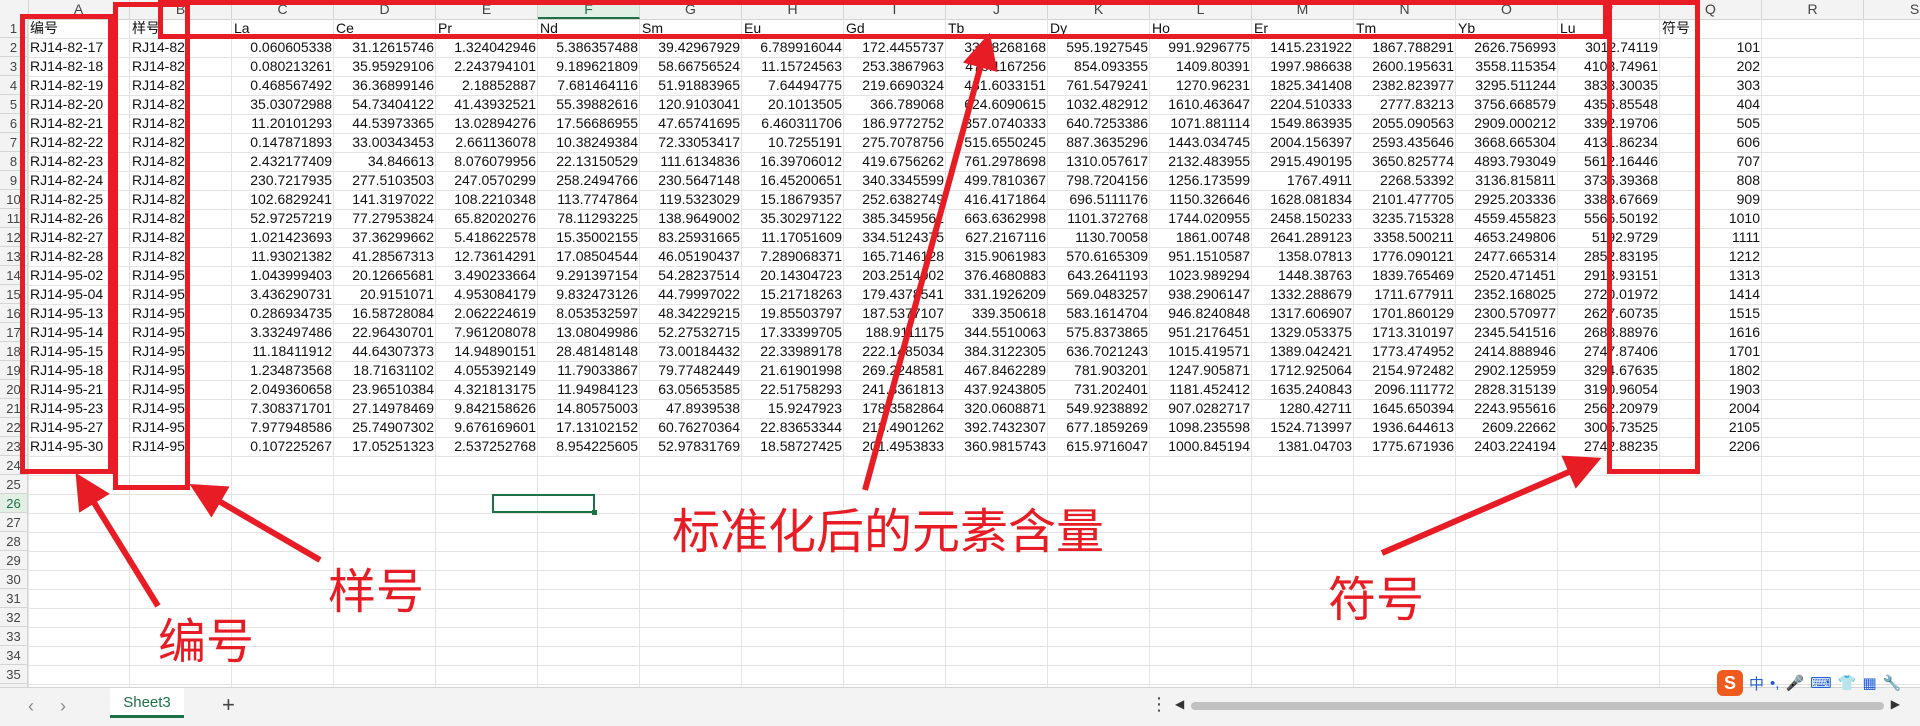 Image resolution: width=1920 pixels, height=726 pixels. What do you see at coordinates (589, 446) in the screenshot?
I see `data-cell: 8.954225605` at bounding box center [589, 446].